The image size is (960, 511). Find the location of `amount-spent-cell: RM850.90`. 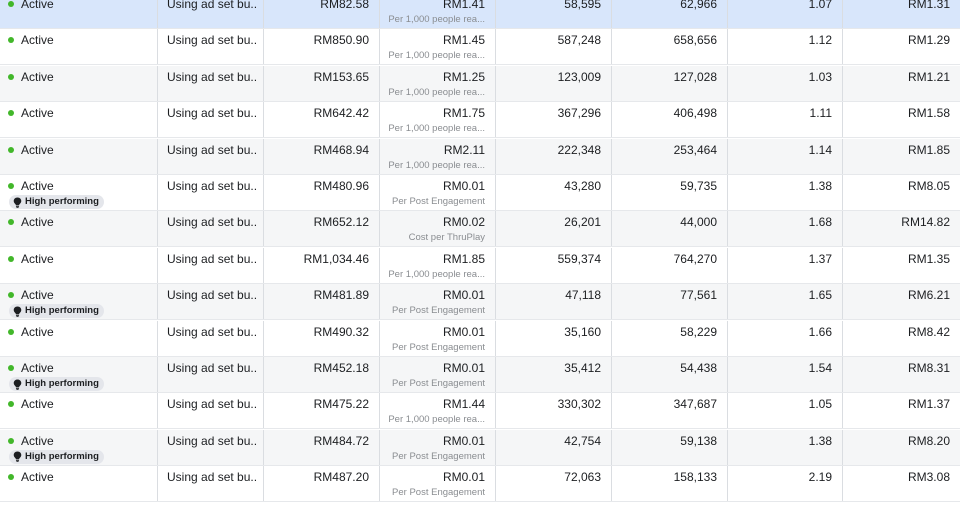

amount-spent-cell: RM850.90 is located at coordinates (322, 47).